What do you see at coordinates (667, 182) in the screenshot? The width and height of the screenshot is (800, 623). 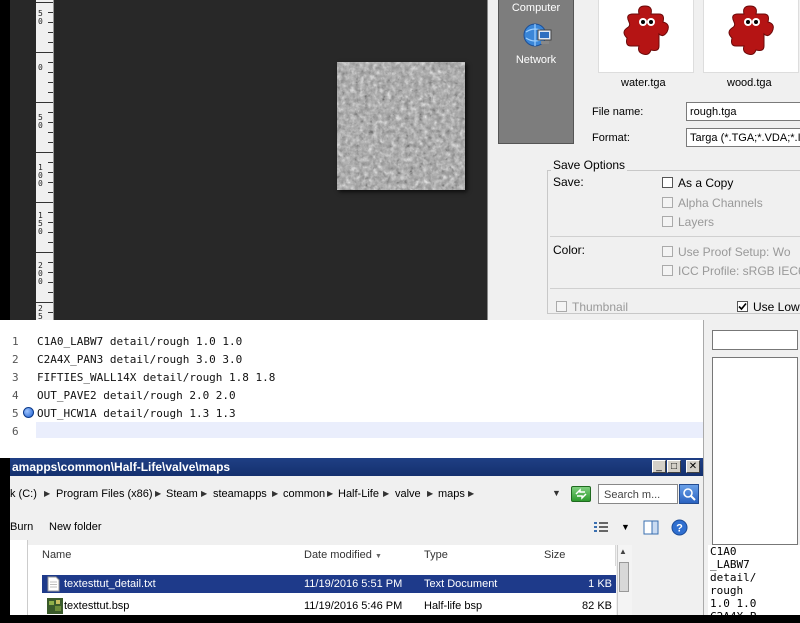 I see `as-a-copy-checkbox` at bounding box center [667, 182].